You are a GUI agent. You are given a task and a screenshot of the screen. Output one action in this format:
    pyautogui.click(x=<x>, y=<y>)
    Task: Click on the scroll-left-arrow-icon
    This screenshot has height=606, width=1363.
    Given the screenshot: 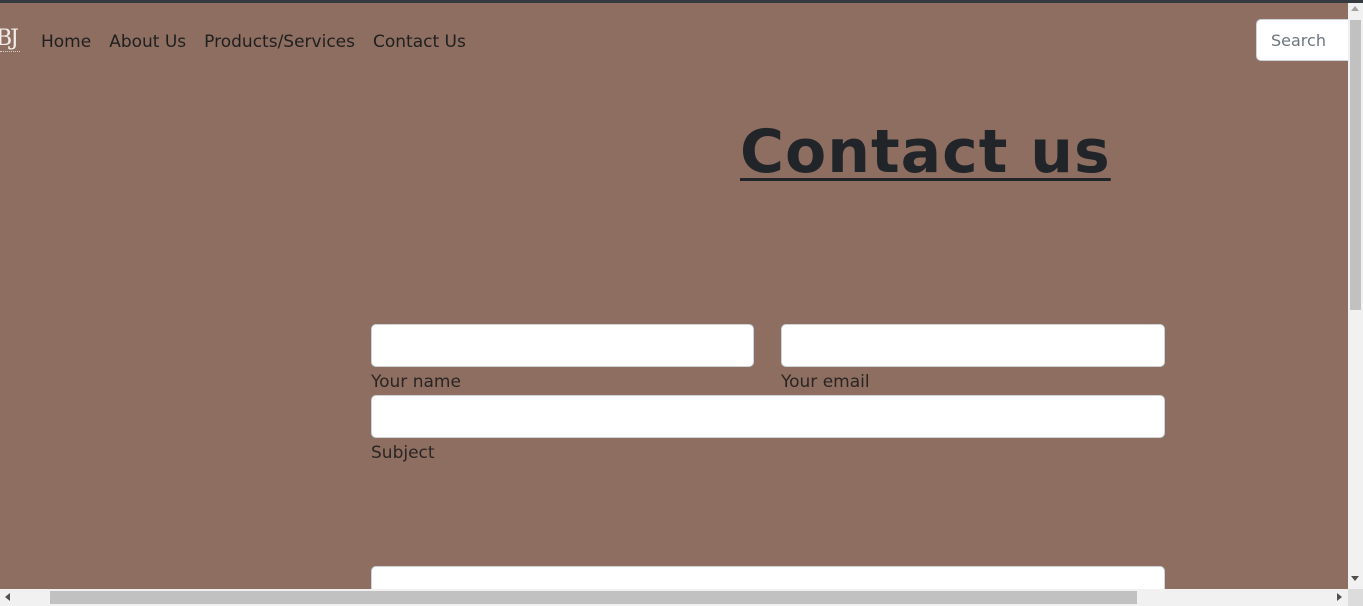 What is the action you would take?
    pyautogui.click(x=7, y=597)
    